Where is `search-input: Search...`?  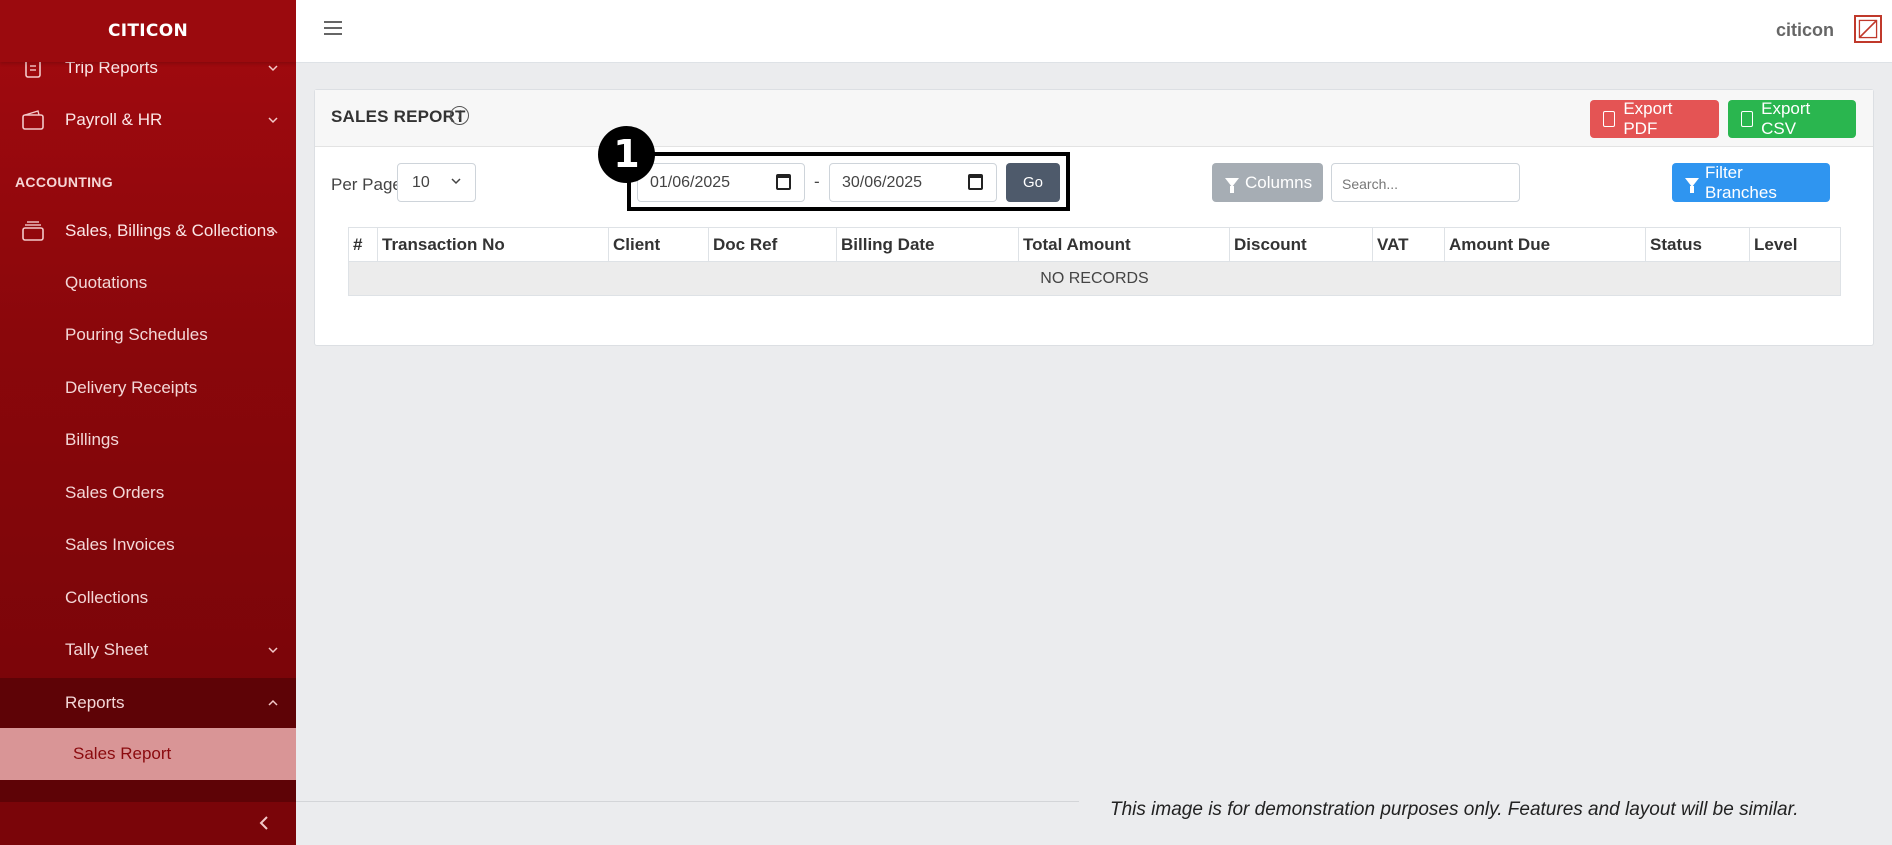 search-input: Search... is located at coordinates (1425, 182).